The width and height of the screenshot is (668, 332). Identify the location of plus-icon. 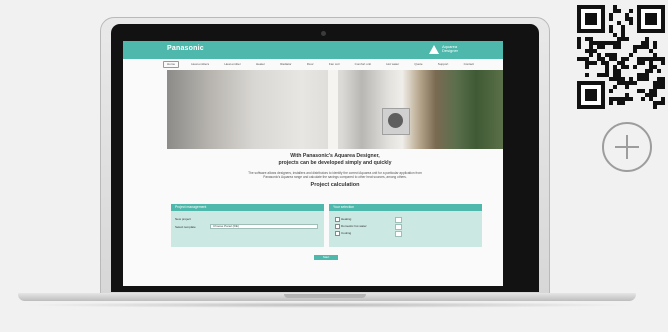
(627, 147).